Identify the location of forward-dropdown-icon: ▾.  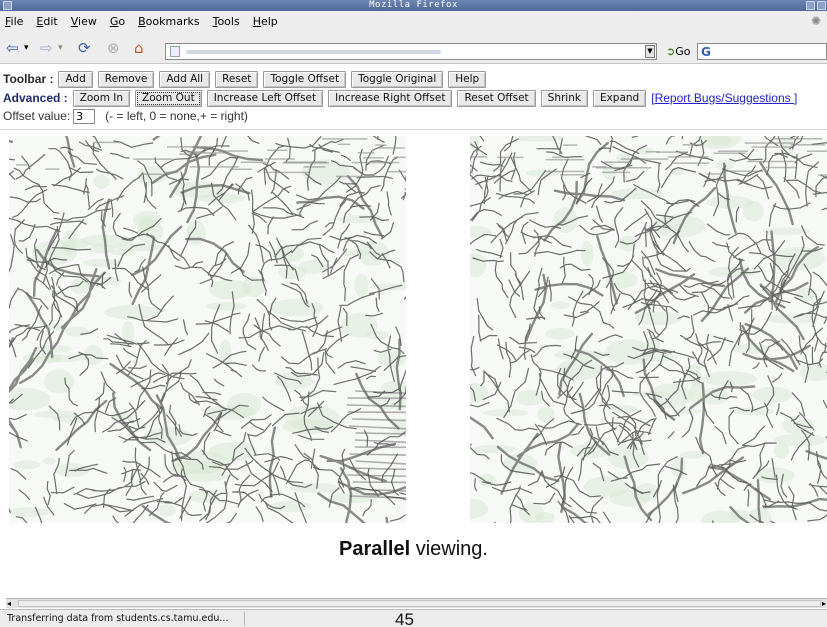
(60, 48).